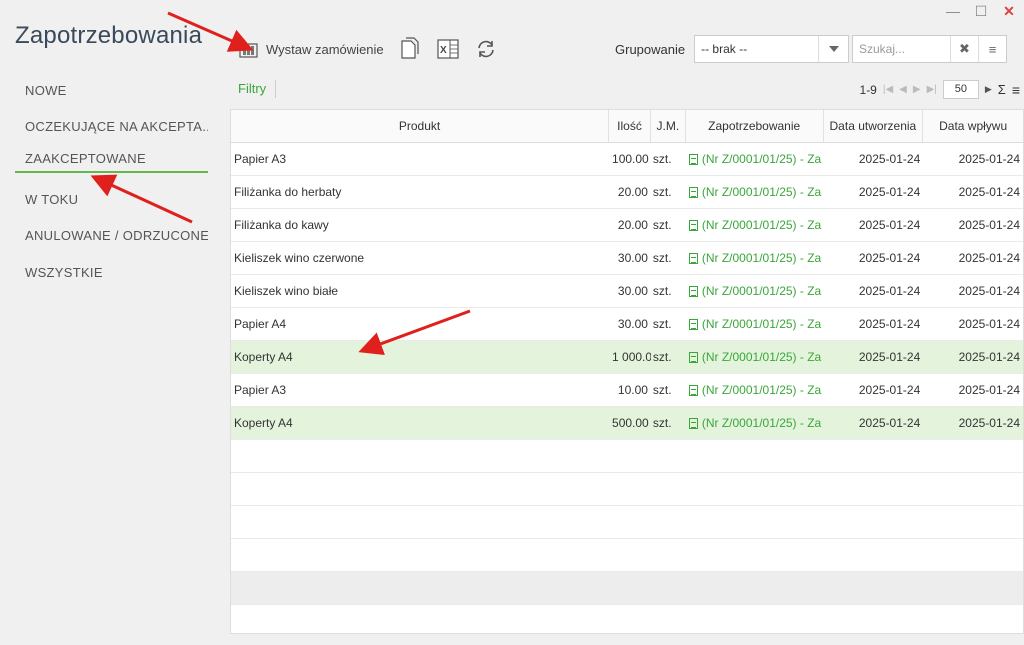  I want to click on last-page-icon: ▶|, so click(932, 89).